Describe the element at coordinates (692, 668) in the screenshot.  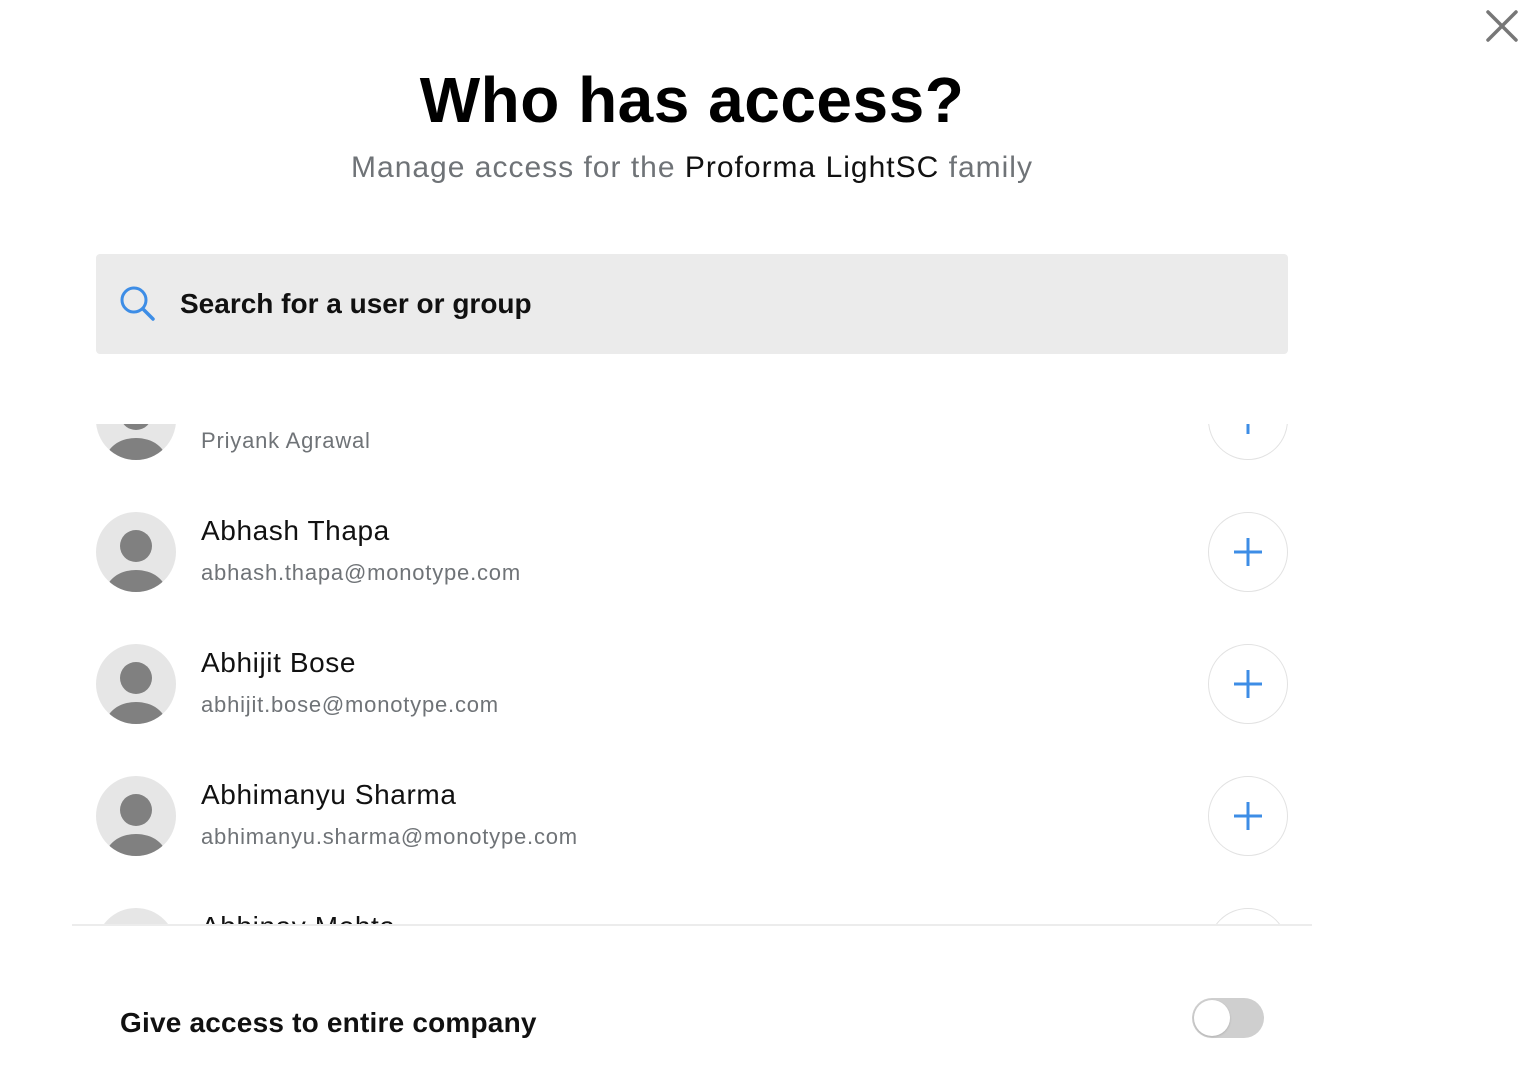
I see `user-row: Abhijit Bose abhijit.bose@monotype.com` at that location.